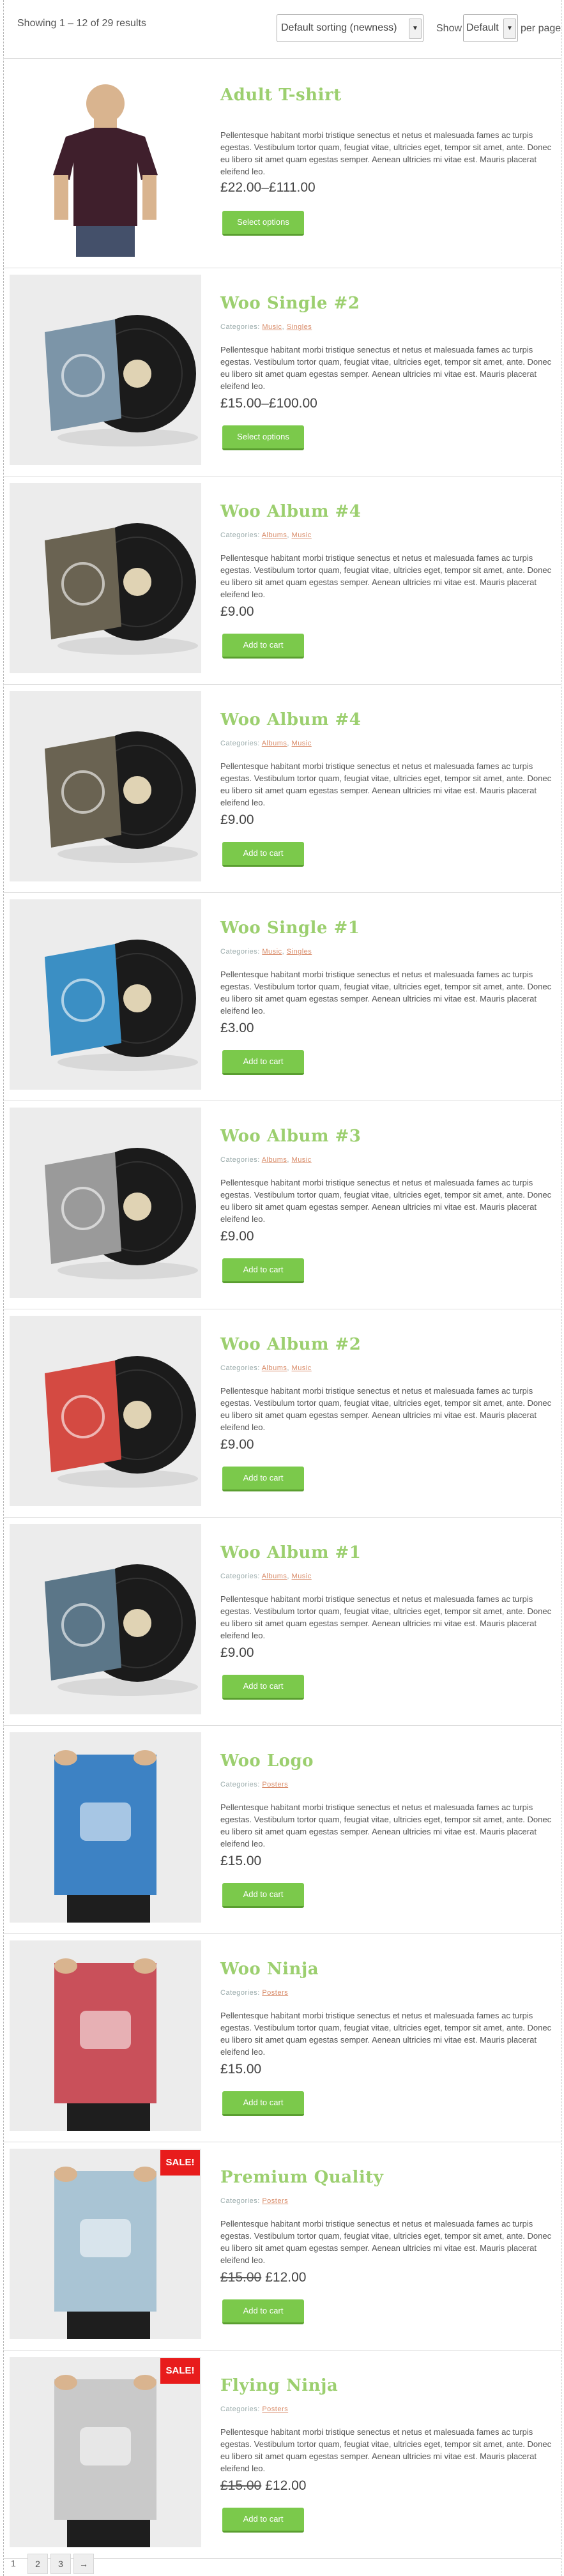 This screenshot has height=2576, width=564. What do you see at coordinates (290, 928) in the screenshot?
I see `product-title: Woo Single #1` at bounding box center [290, 928].